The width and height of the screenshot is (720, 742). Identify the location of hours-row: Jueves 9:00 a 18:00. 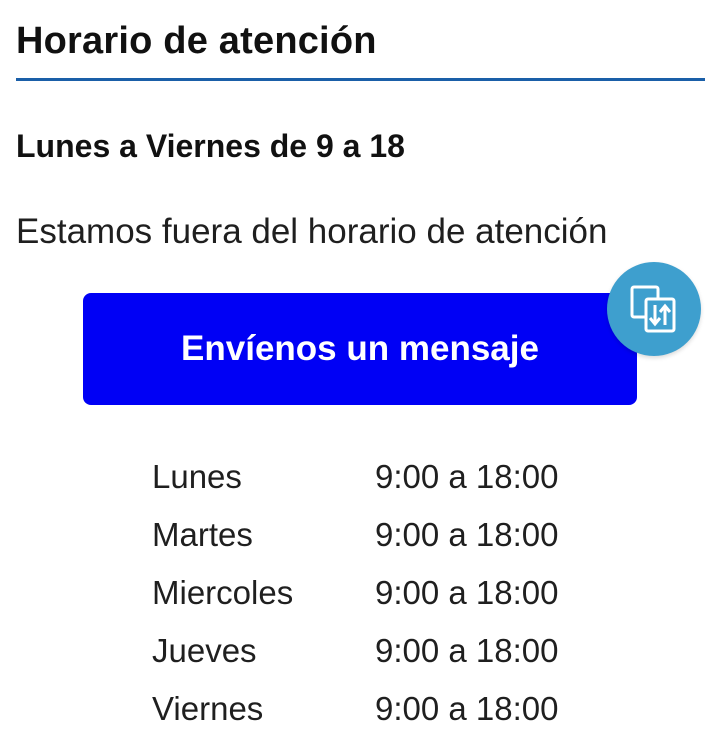
(372, 651).